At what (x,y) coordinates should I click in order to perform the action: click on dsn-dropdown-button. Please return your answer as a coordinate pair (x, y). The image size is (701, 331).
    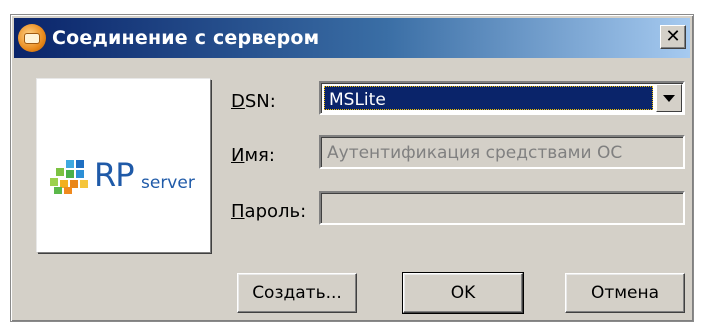
    Looking at the image, I should click on (669, 98).